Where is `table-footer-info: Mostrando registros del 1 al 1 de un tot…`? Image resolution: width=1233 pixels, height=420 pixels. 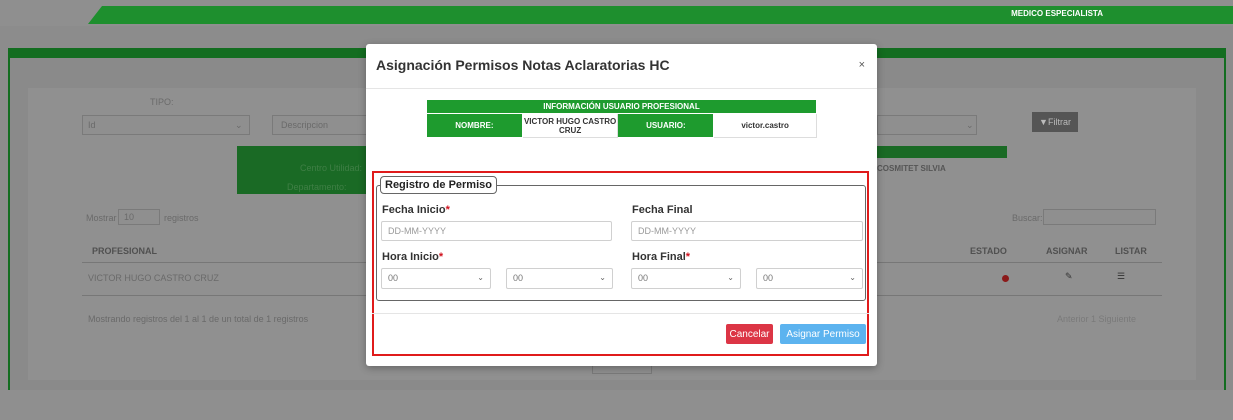 table-footer-info: Mostrando registros del 1 al 1 de un tot… is located at coordinates (198, 319).